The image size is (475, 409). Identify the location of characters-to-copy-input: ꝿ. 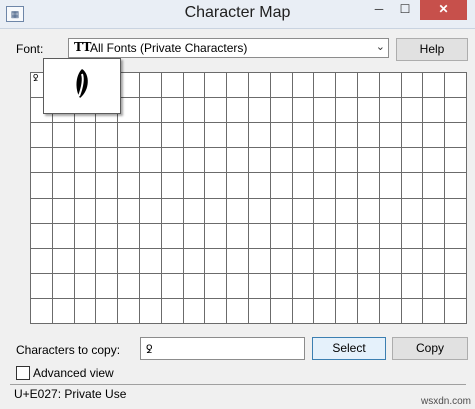
(222, 348).